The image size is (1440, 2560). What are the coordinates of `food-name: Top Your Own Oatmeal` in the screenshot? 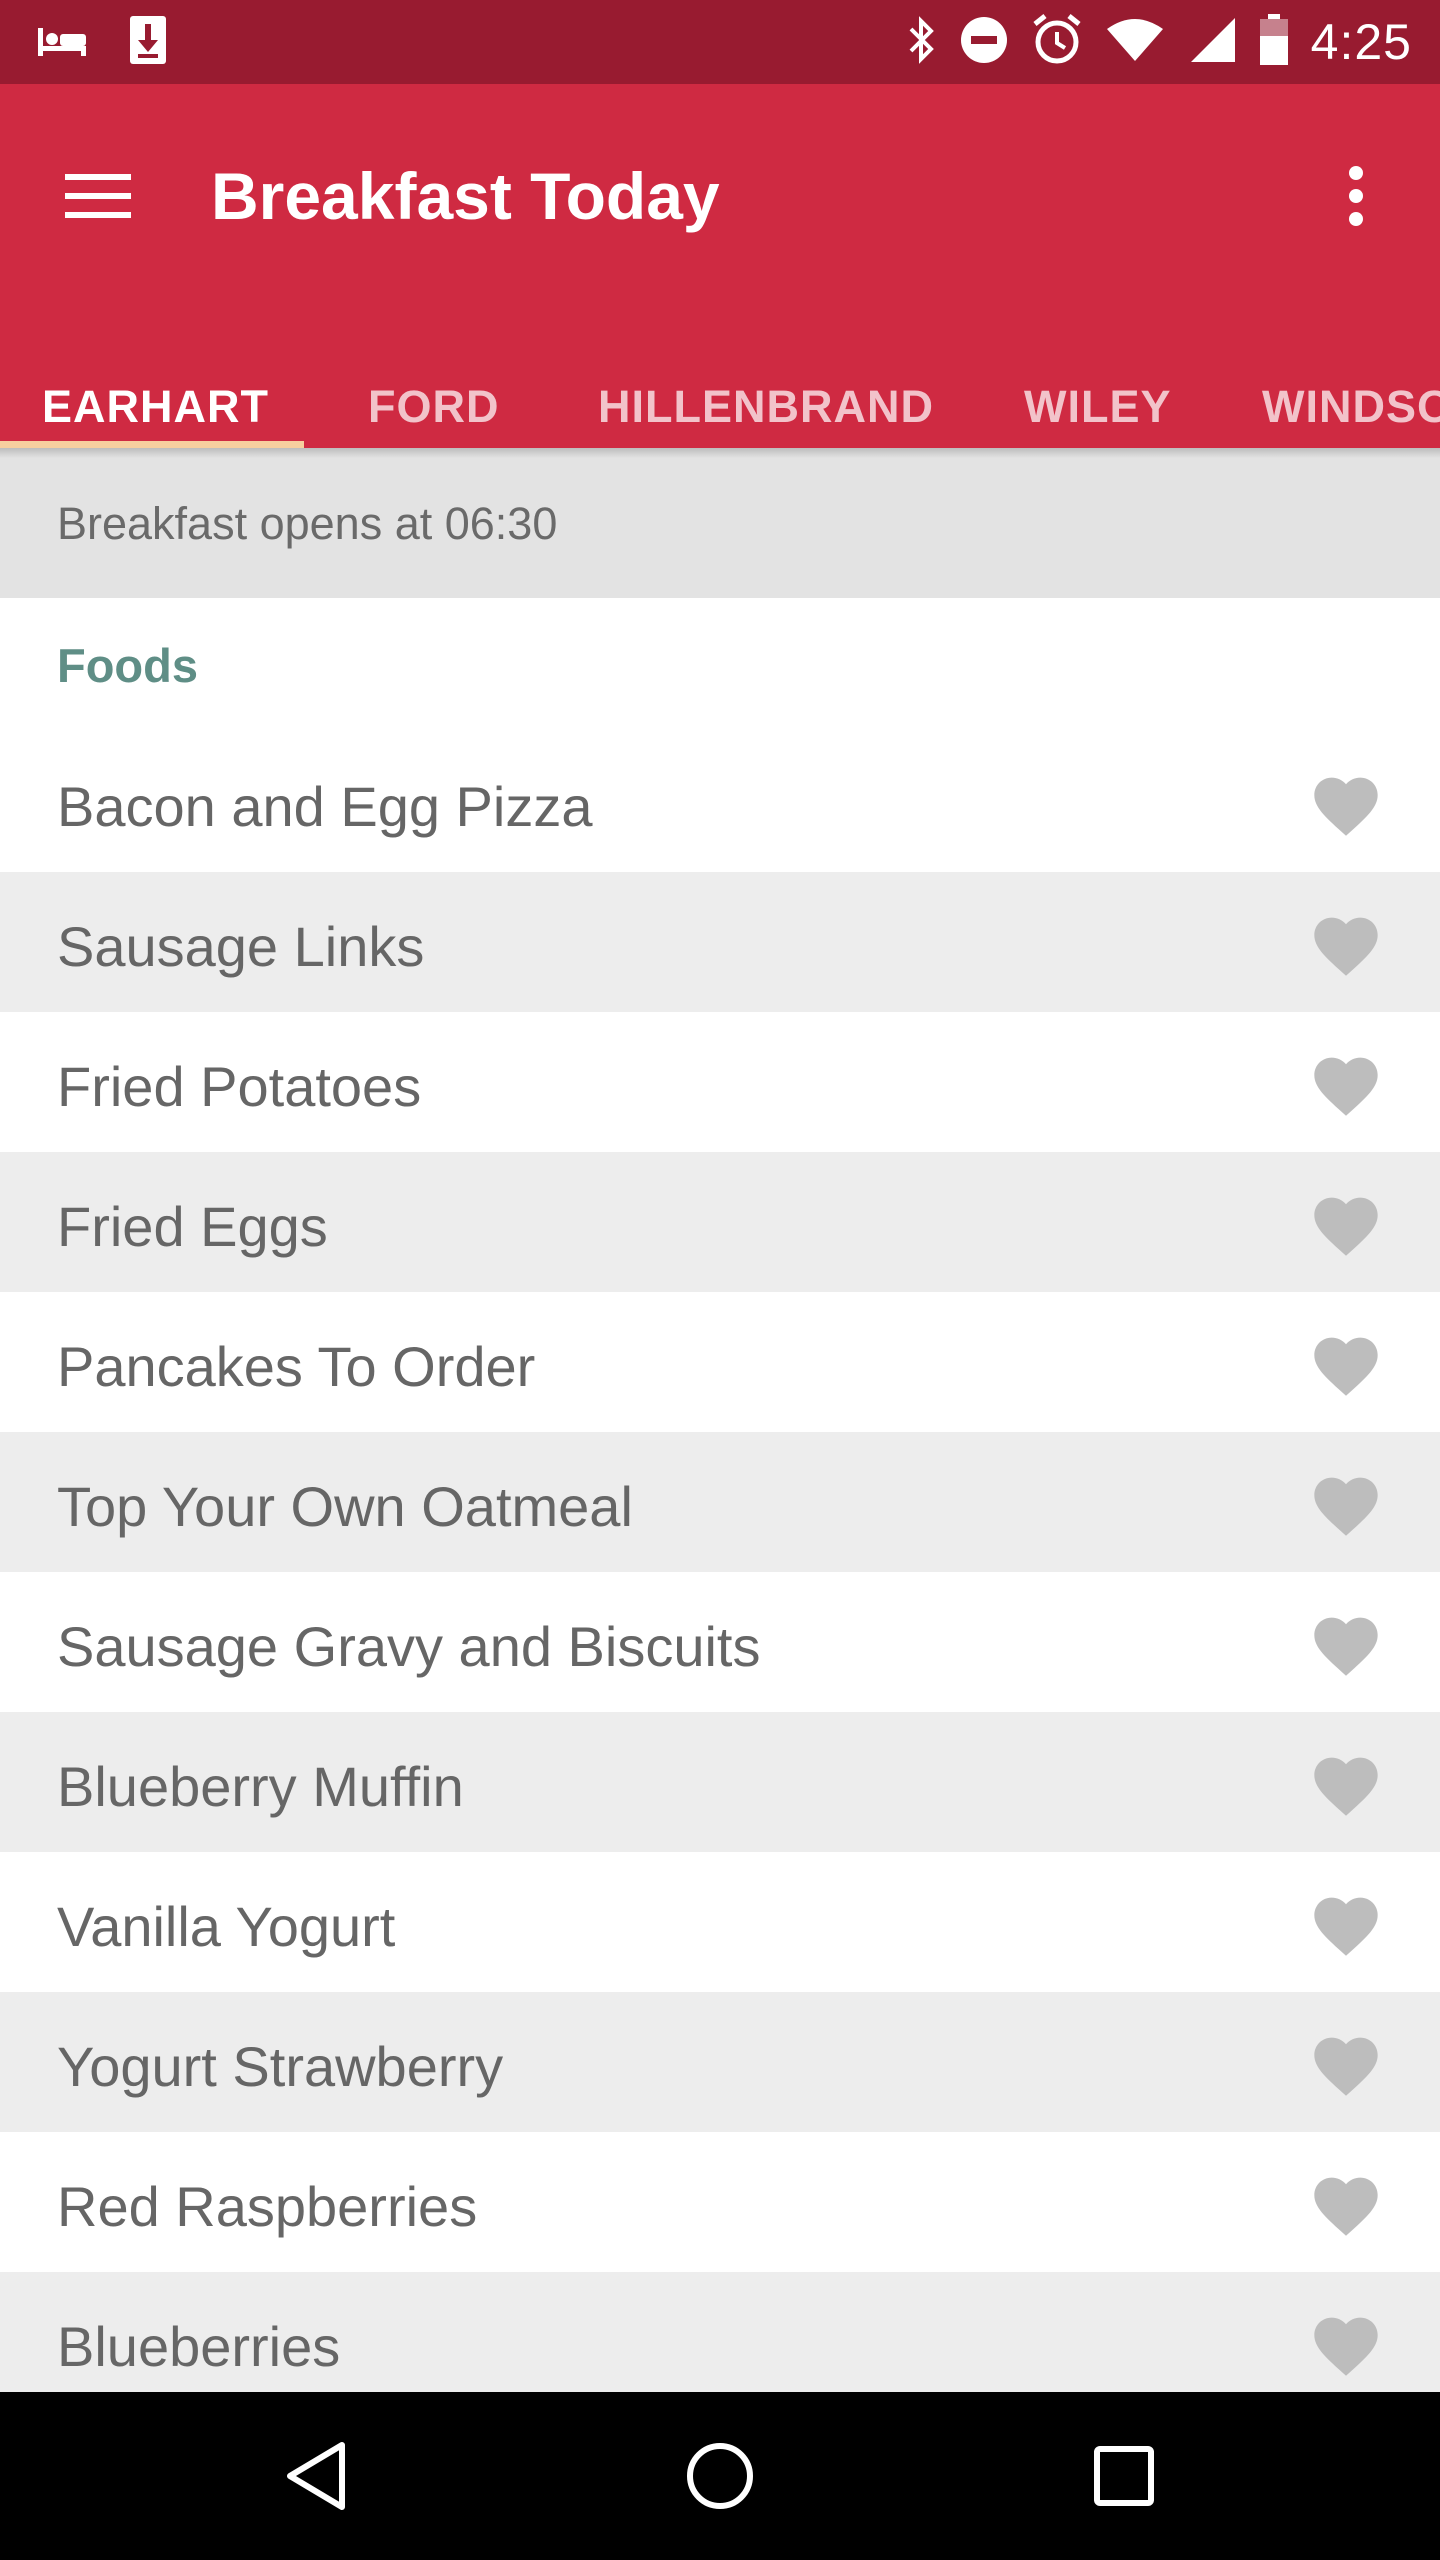 It's located at (345, 1506).